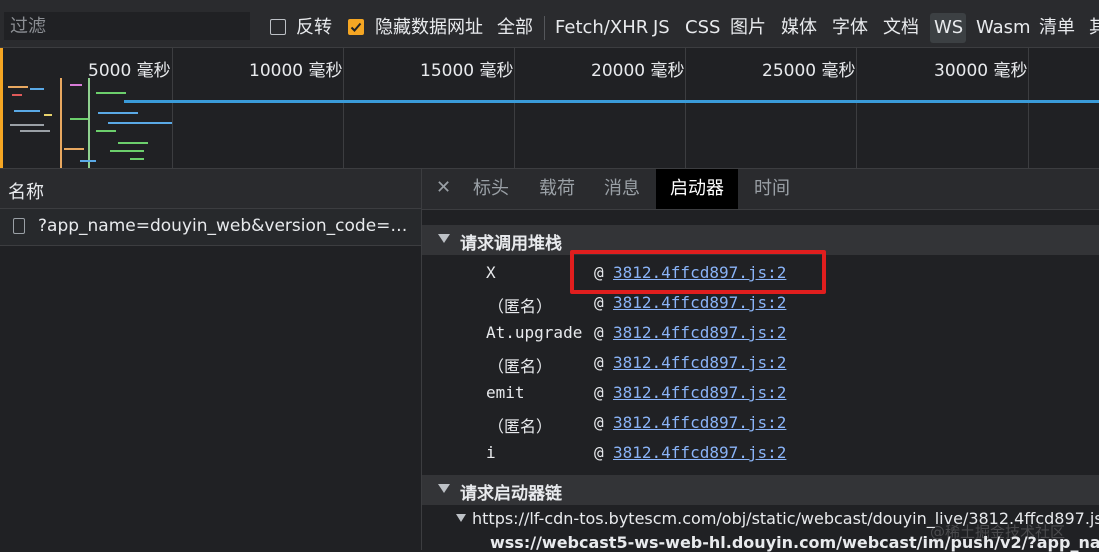 This screenshot has height=552, width=1099. Describe the element at coordinates (61, 123) in the screenshot. I see `dcl-marker` at that location.